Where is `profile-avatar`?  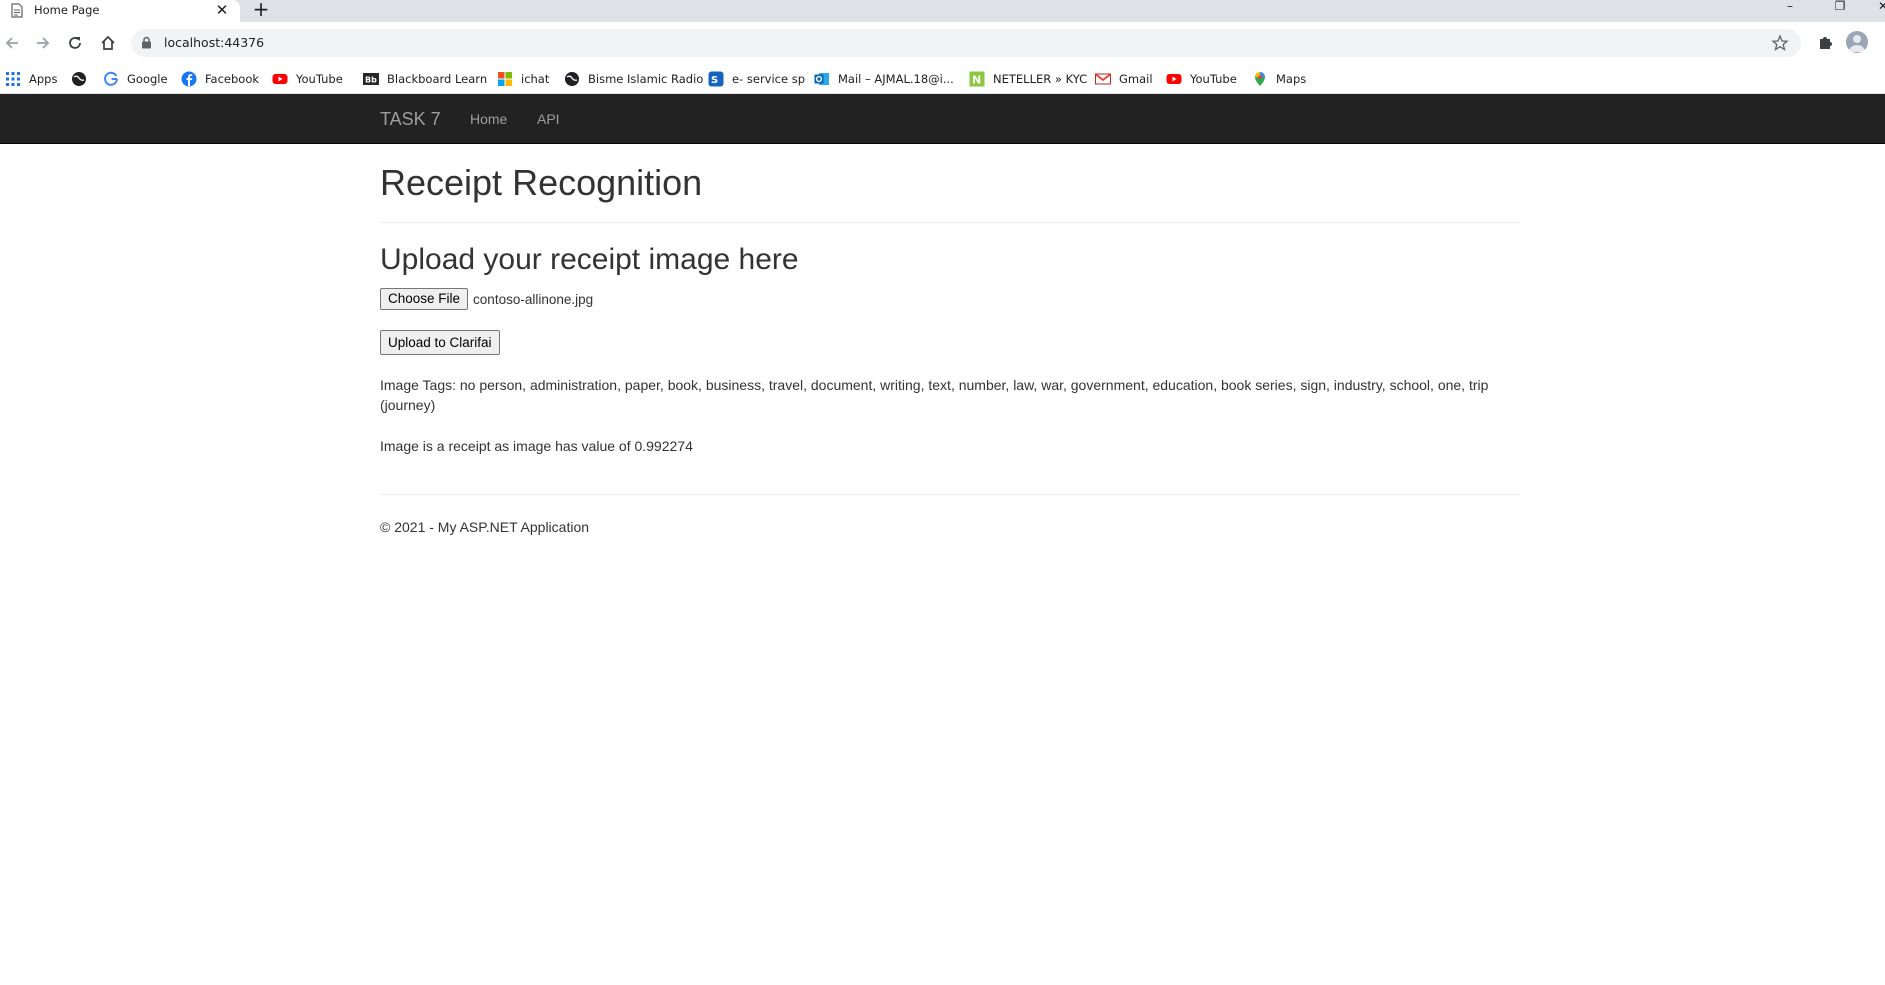 profile-avatar is located at coordinates (1857, 42).